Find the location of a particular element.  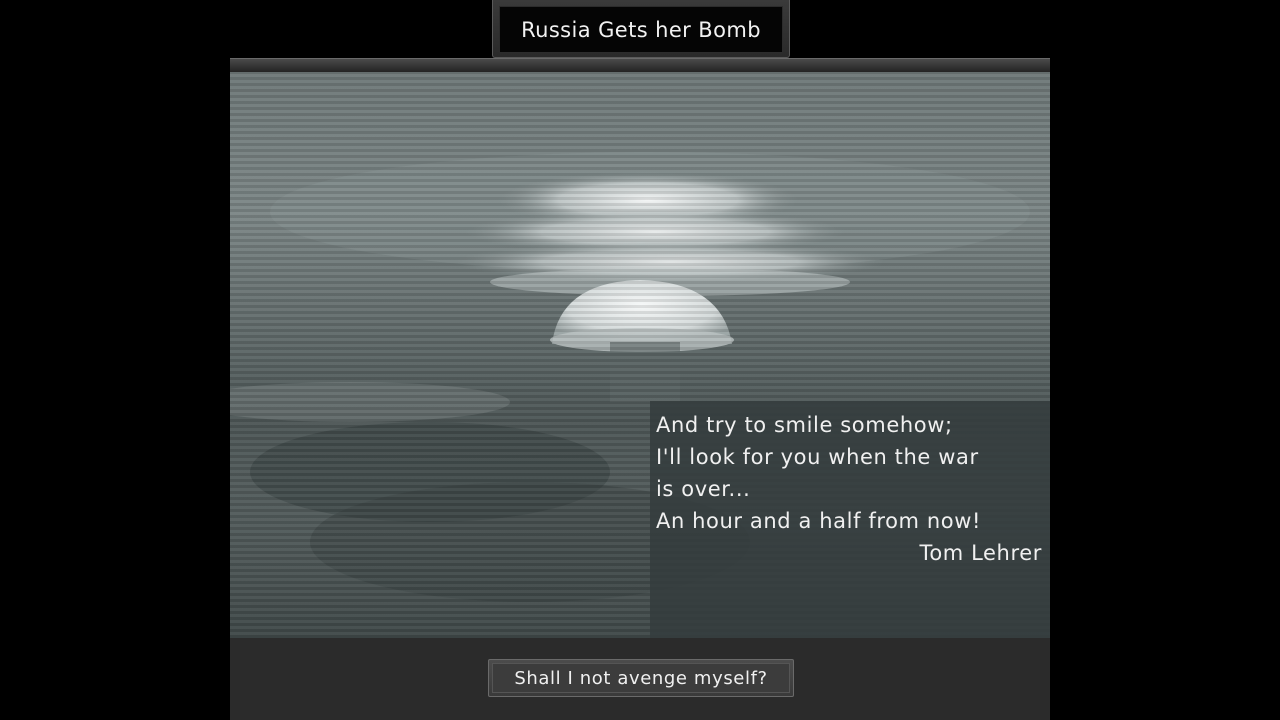

quote-line: And try to smile somehow; is located at coordinates (804, 425).